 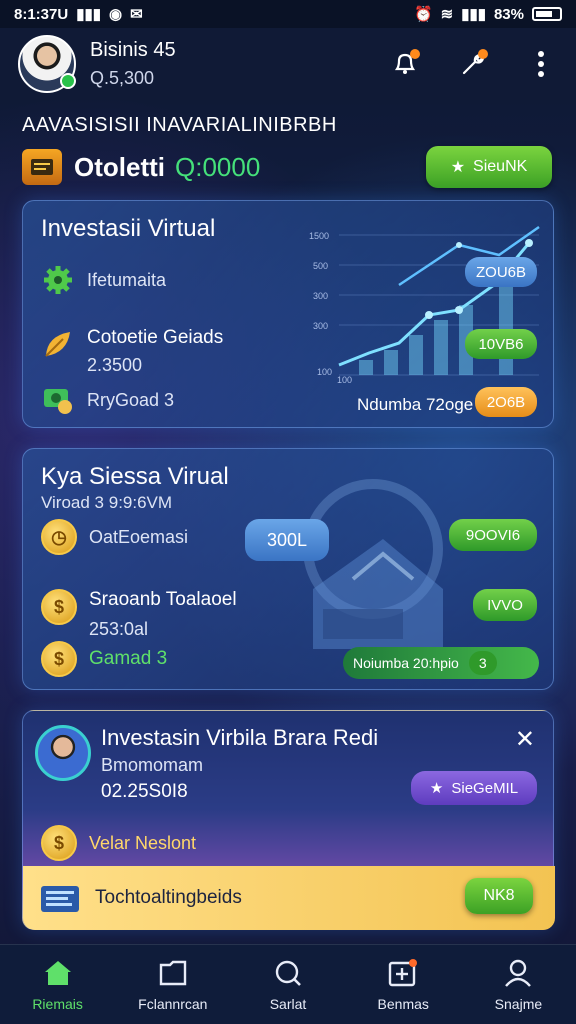 What do you see at coordinates (287, 167) in the screenshot?
I see `balance-row: Otoletti Q:0000 ★ SieuNK` at bounding box center [287, 167].